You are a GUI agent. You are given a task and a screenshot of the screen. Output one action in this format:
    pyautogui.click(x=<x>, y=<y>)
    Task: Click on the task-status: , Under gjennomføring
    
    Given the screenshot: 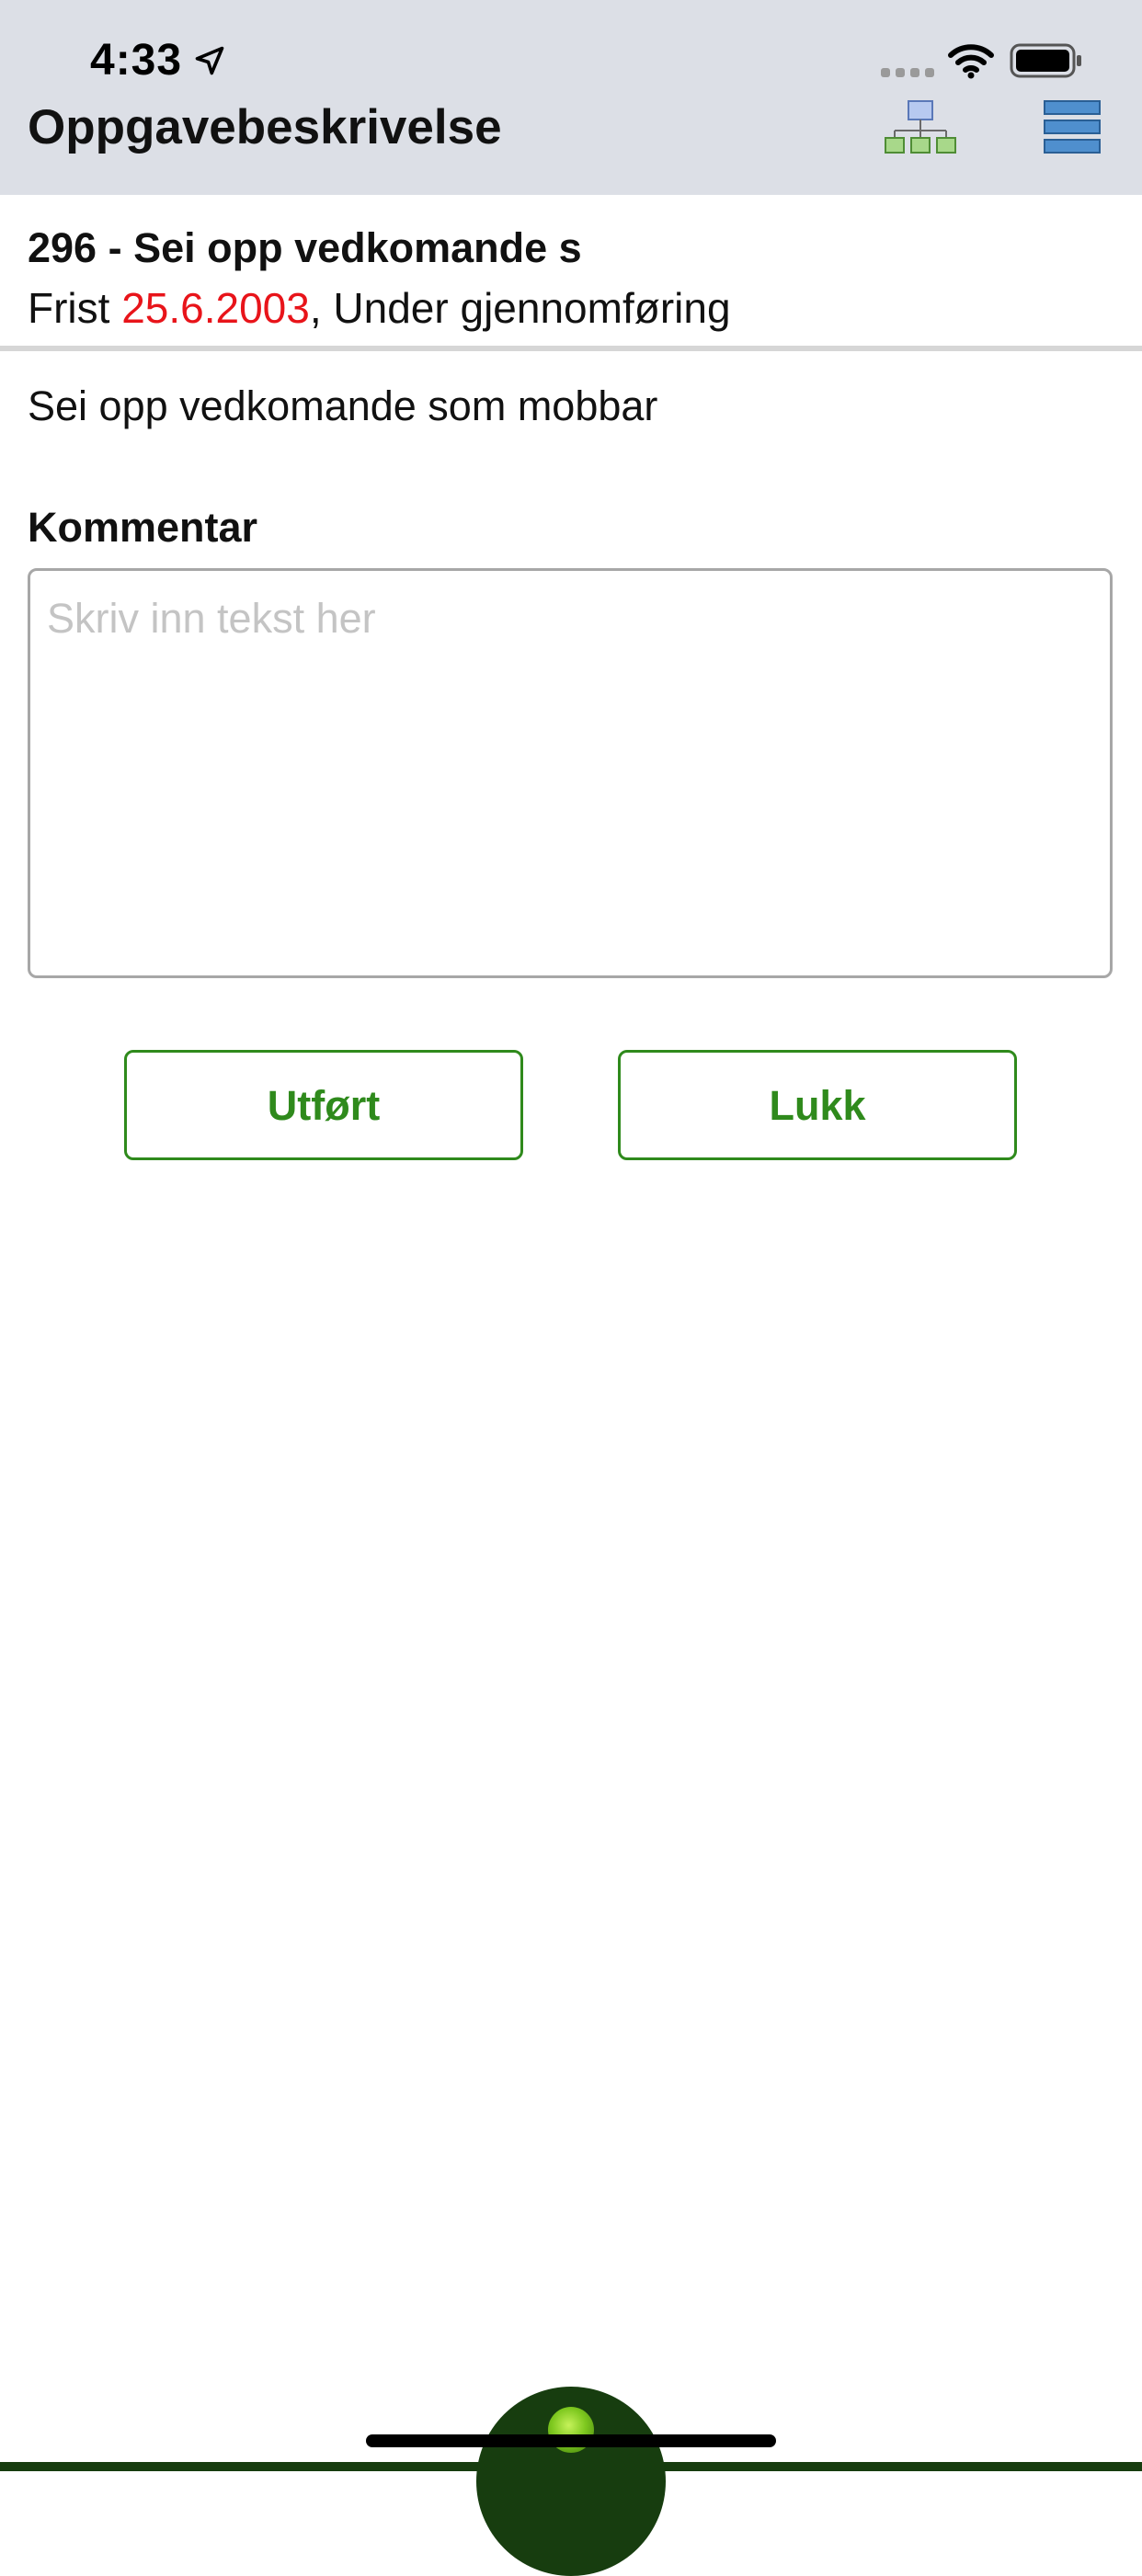 What is the action you would take?
    pyautogui.click(x=520, y=308)
    